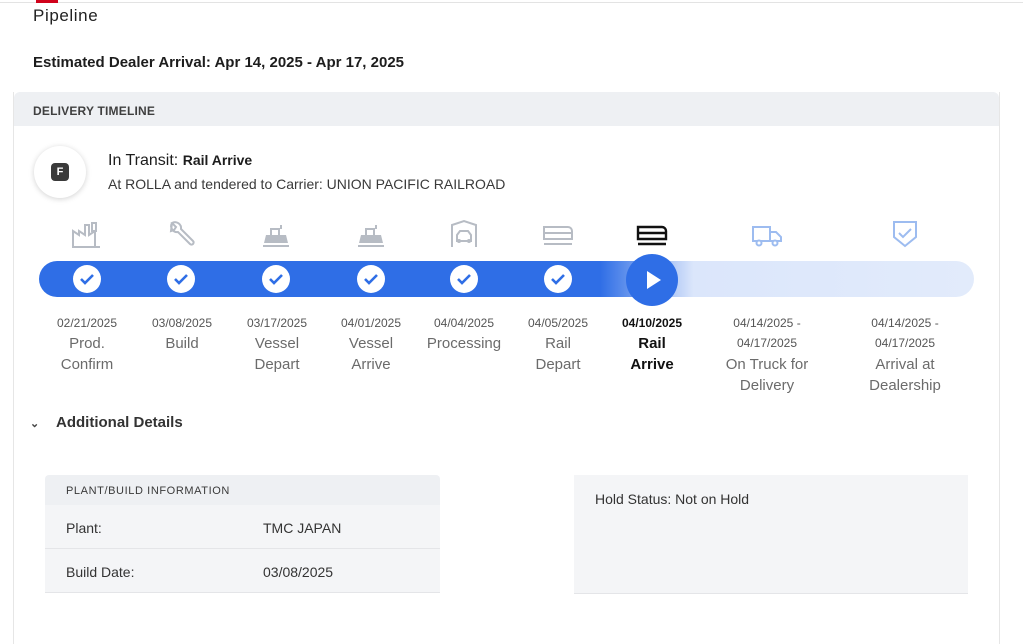 This screenshot has height=644, width=1023. I want to click on hold-status-card: Hold Status: Not on Hold, so click(771, 534).